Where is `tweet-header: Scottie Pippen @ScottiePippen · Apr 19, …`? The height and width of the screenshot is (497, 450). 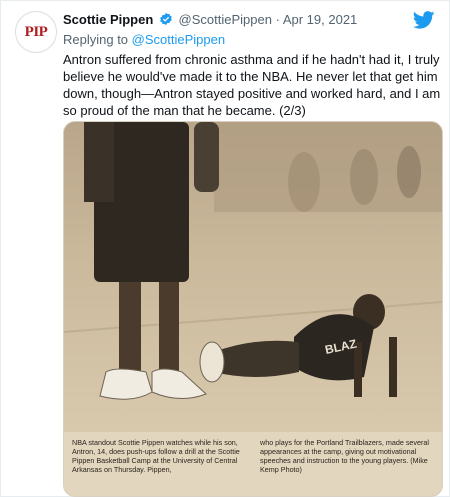
tweet-header: Scottie Pippen @ScottiePippen · Apr 19, … is located at coordinates (210, 20).